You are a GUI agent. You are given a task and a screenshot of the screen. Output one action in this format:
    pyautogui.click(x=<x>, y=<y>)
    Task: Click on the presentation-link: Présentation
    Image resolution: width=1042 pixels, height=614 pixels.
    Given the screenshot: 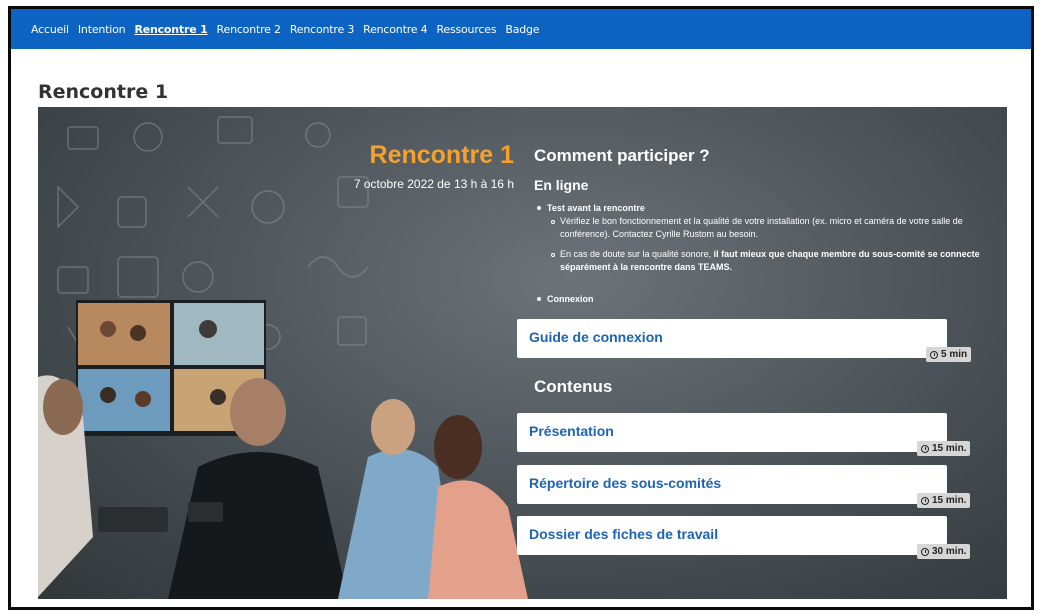 What is the action you would take?
    pyautogui.click(x=571, y=431)
    